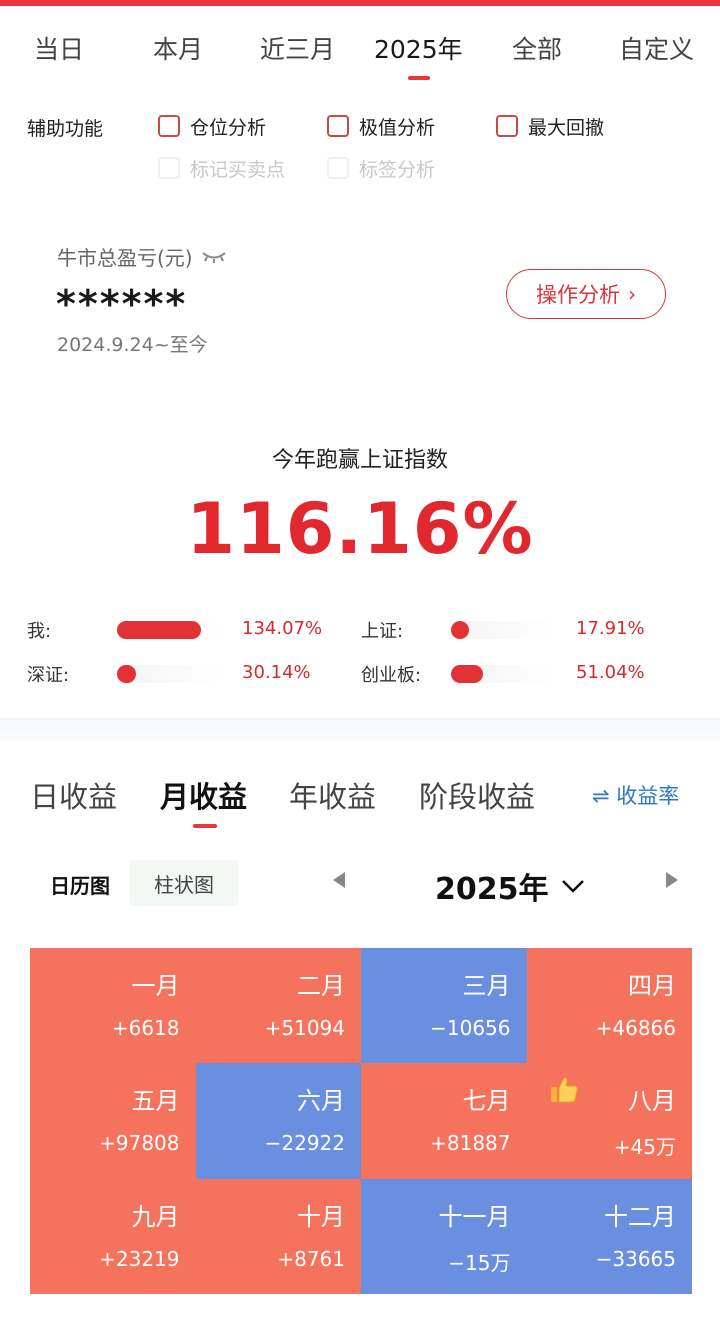 Image resolution: width=720 pixels, height=1337 pixels. Describe the element at coordinates (609, 1006) in the screenshot. I see `month-cell-apr: 四月 +46866` at that location.